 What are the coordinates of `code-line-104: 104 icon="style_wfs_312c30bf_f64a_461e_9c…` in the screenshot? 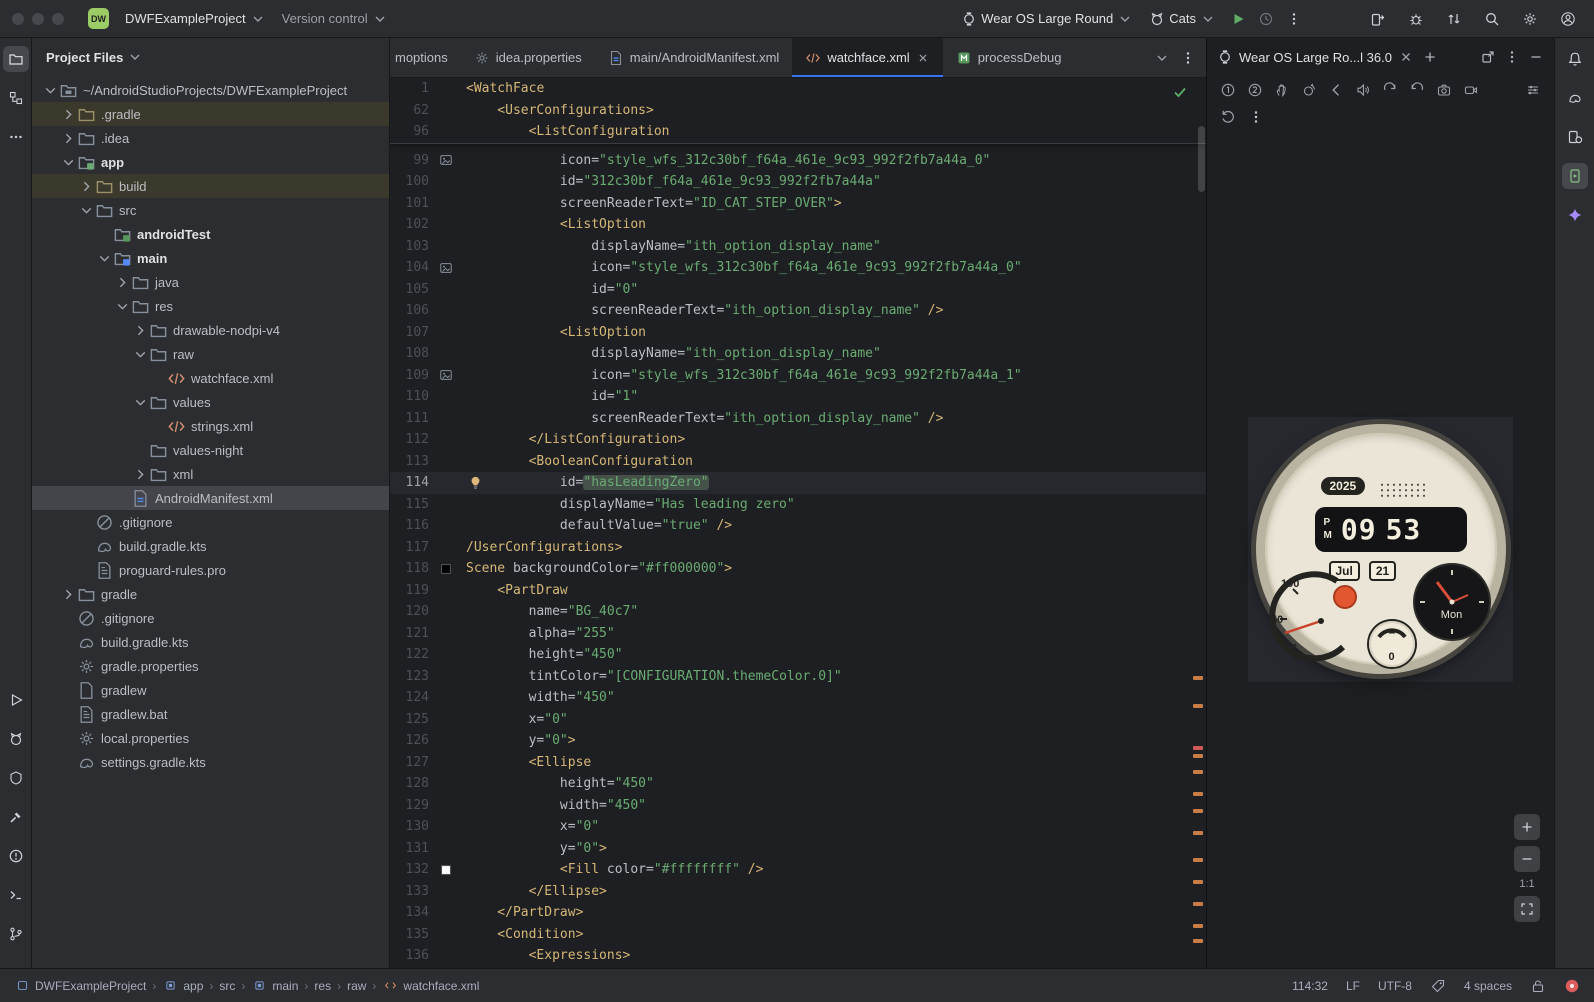 It's located at (798, 268).